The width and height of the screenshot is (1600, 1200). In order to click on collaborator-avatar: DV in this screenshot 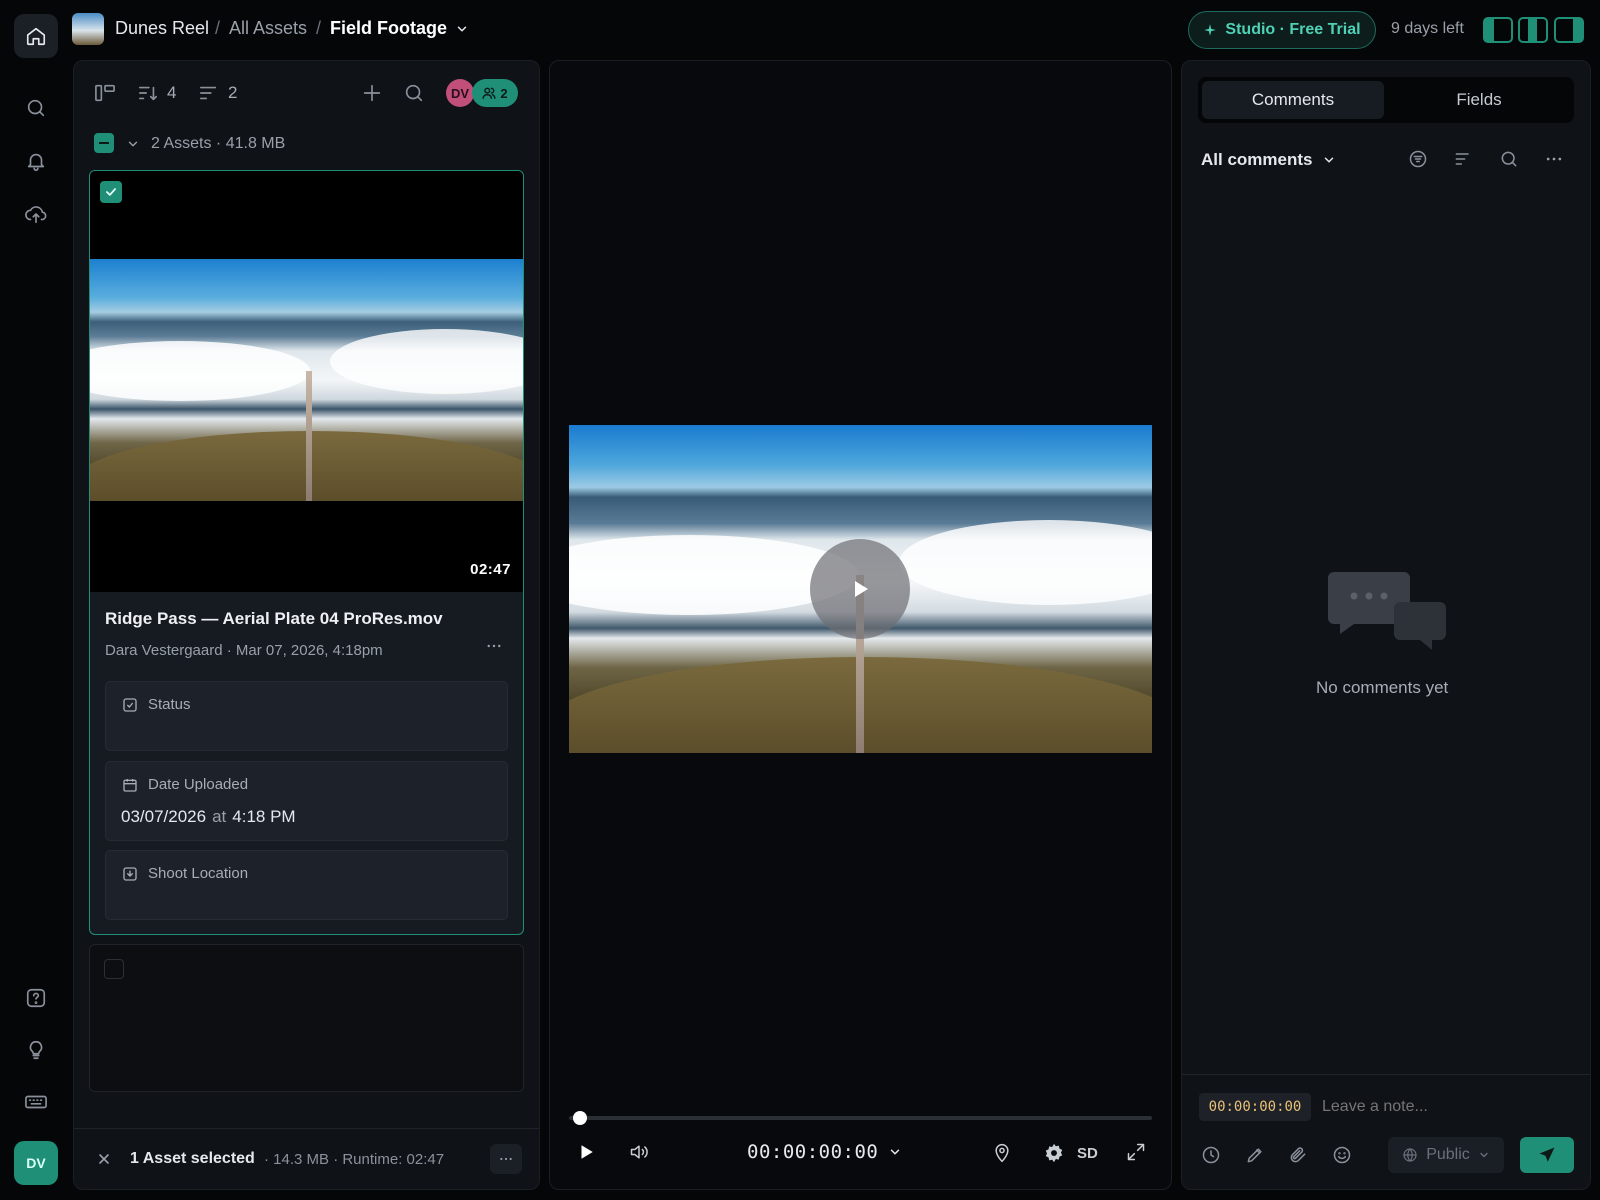, I will do `click(460, 93)`.